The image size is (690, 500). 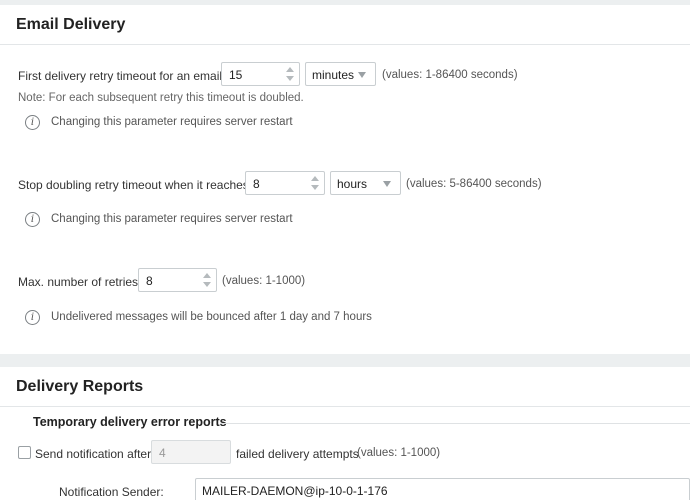 What do you see at coordinates (236, 75) in the screenshot?
I see `first-retry-value: 15` at bounding box center [236, 75].